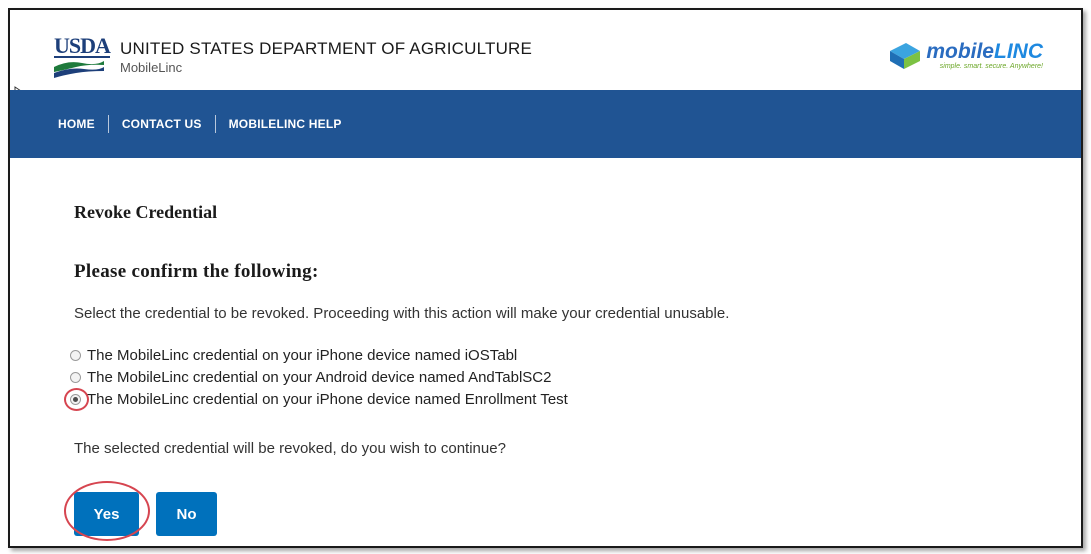 This screenshot has height=554, width=1091. What do you see at coordinates (162, 124) in the screenshot?
I see `nav-contact-us: CONTACT US` at bounding box center [162, 124].